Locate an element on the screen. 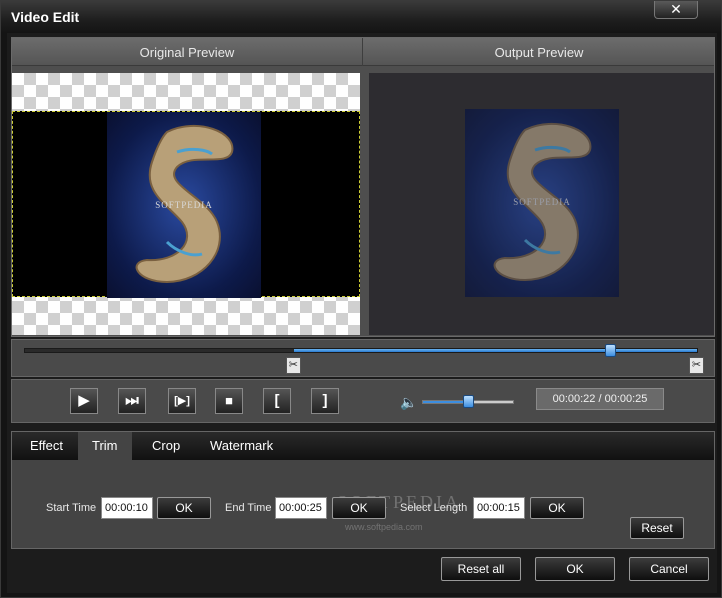 This screenshot has width=722, height=598. end-time-label: End Time is located at coordinates (248, 508).